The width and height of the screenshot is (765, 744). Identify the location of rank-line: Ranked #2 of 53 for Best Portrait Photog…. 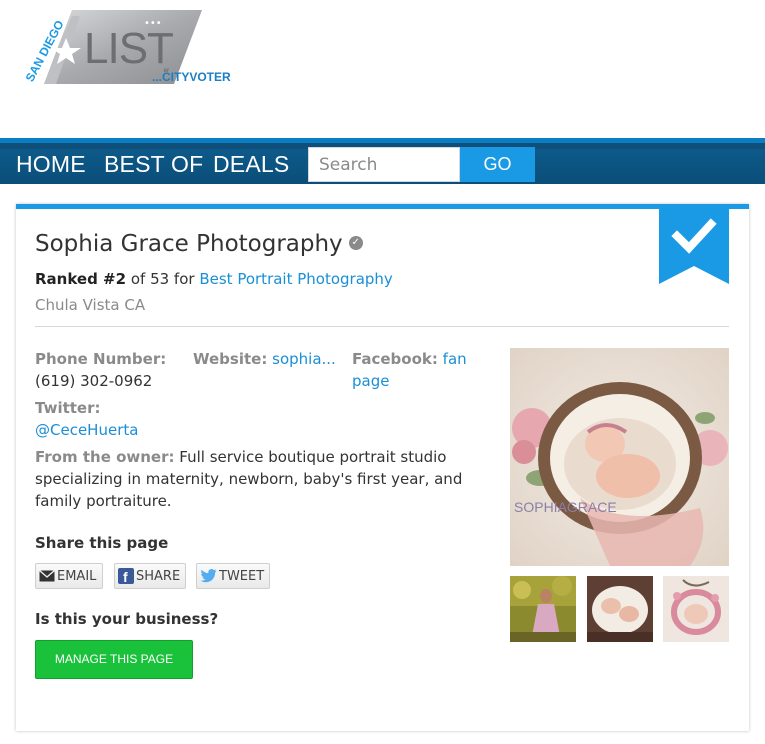
(214, 279).